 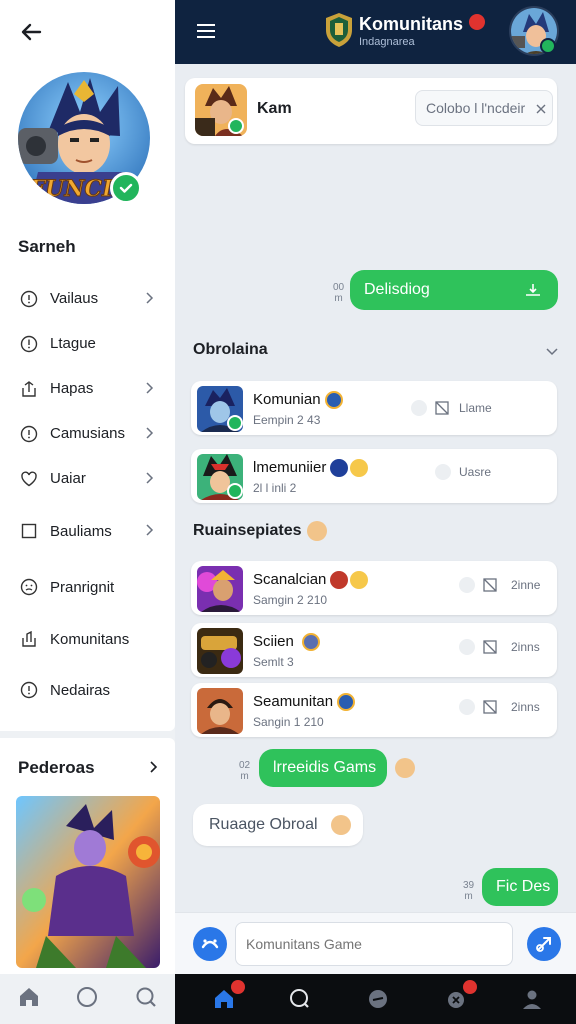 What do you see at coordinates (484, 108) in the screenshot?
I see `search-input: Colobo l l'ncdeir` at bounding box center [484, 108].